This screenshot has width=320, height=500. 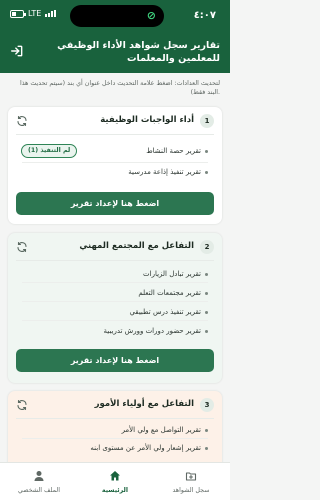 I want to click on link-icon: ⊘, so click(x=151, y=15).